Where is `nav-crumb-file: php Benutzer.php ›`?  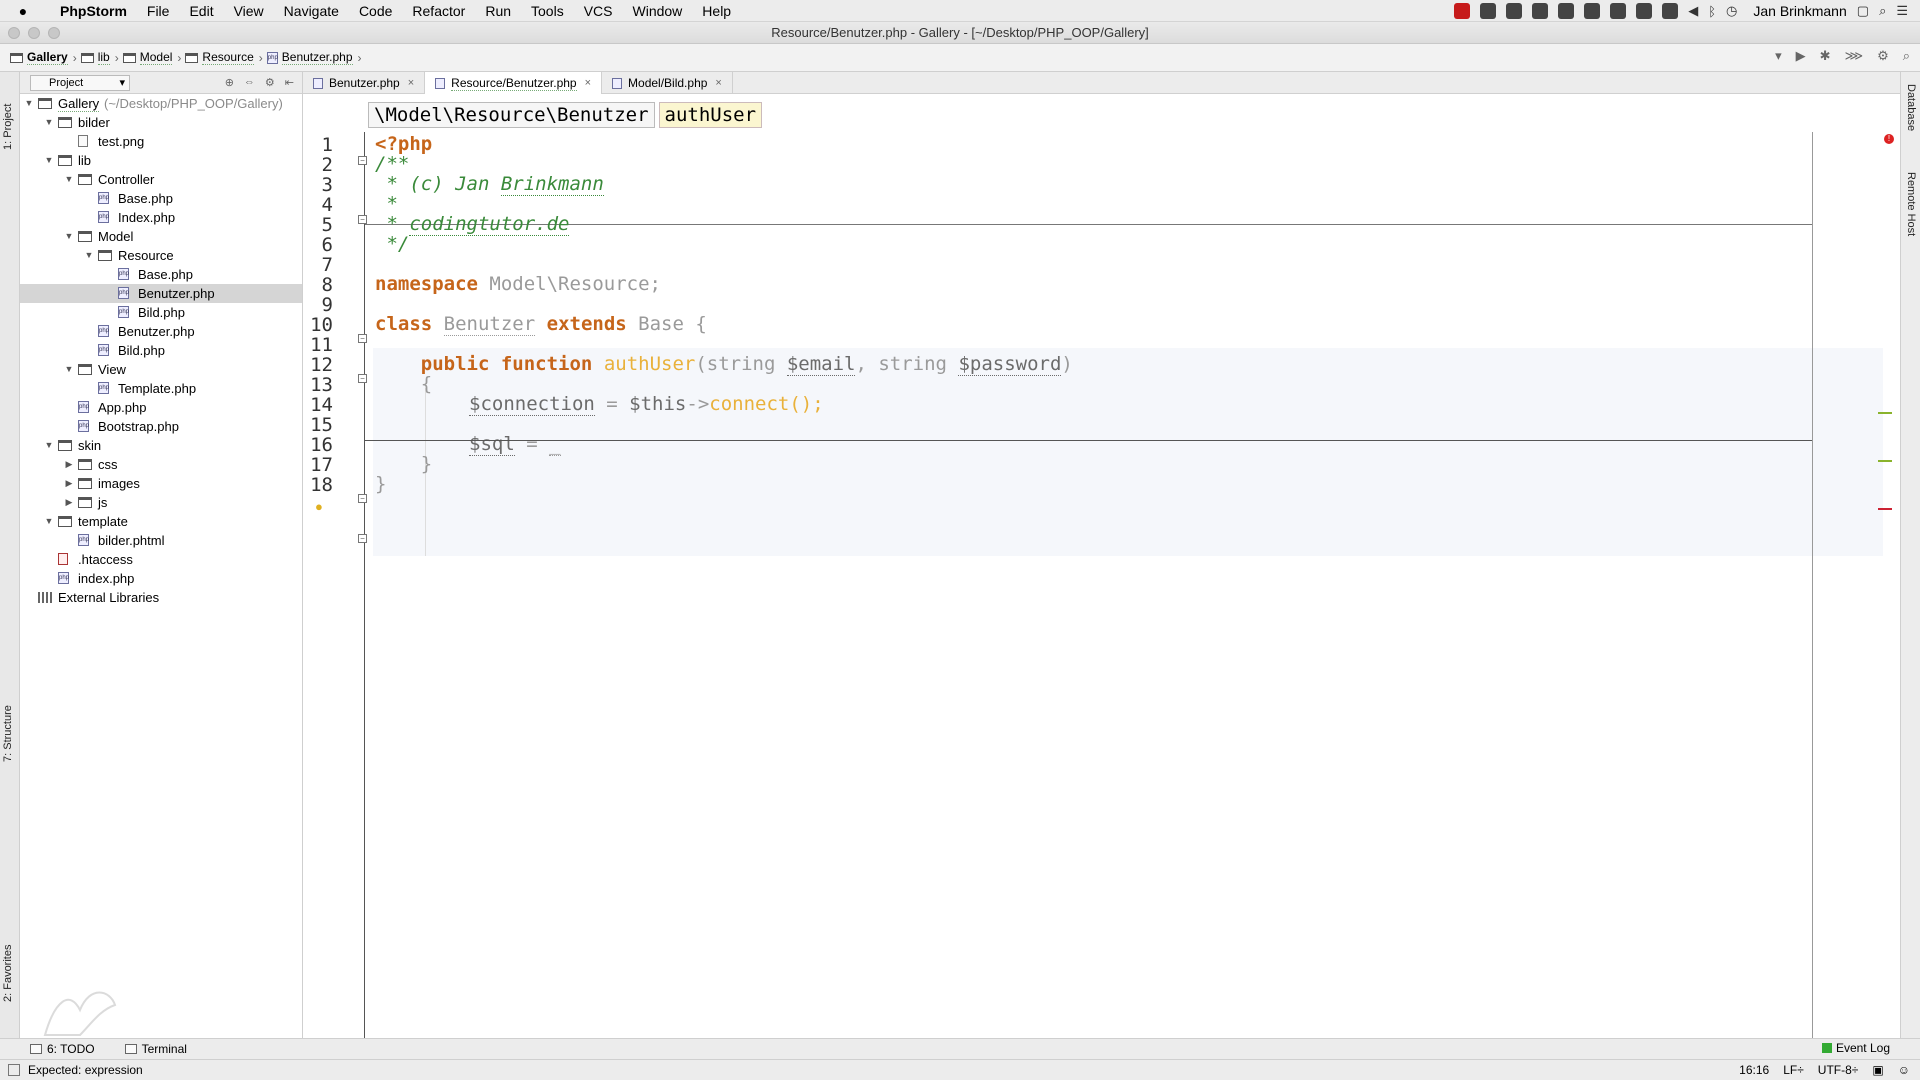 nav-crumb-file: php Benutzer.php › is located at coordinates (314, 57).